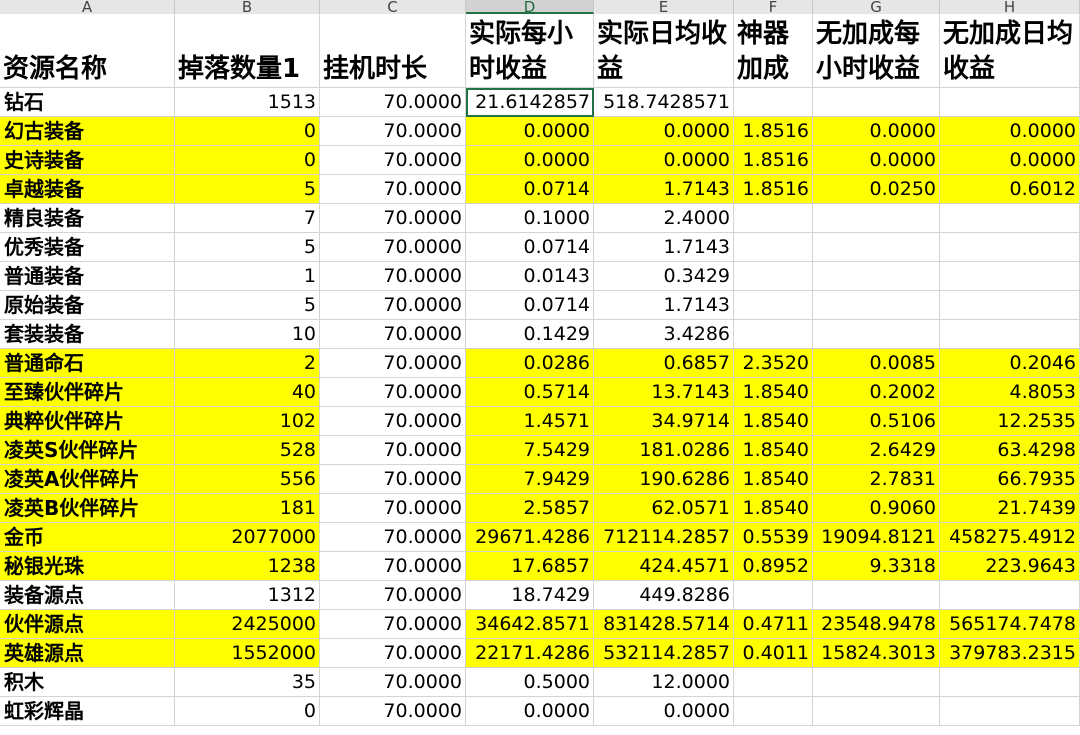 This screenshot has width=1080, height=735. Describe the element at coordinates (530, 450) in the screenshot. I see `cell-d-hourly: 7.5429` at that location.